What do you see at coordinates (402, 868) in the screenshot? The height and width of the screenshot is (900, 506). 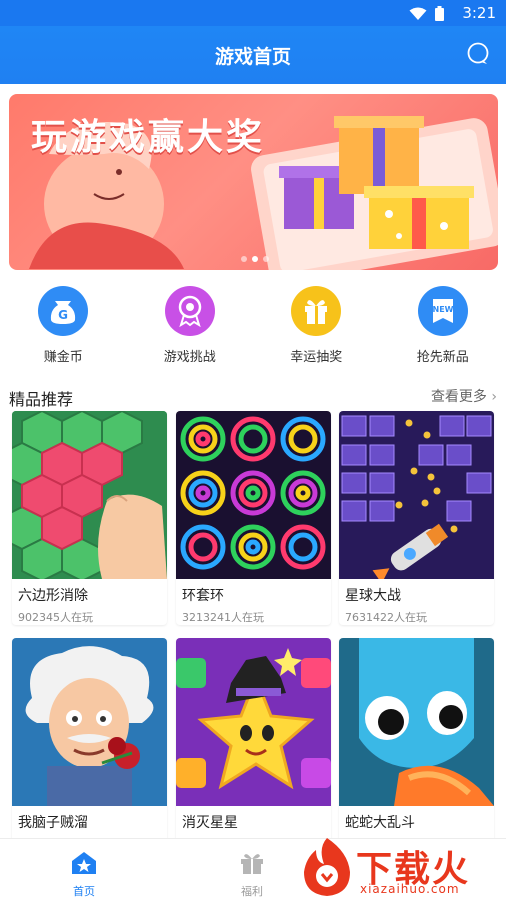 I see `watermark-logo: 下载火 xiazaihuo.com` at bounding box center [402, 868].